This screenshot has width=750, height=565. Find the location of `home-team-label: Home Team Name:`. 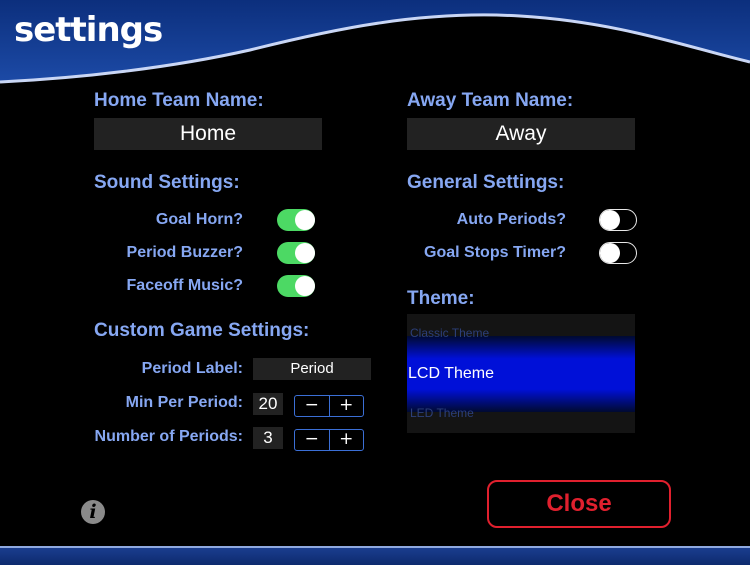

home-team-label: Home Team Name: is located at coordinates (179, 100).